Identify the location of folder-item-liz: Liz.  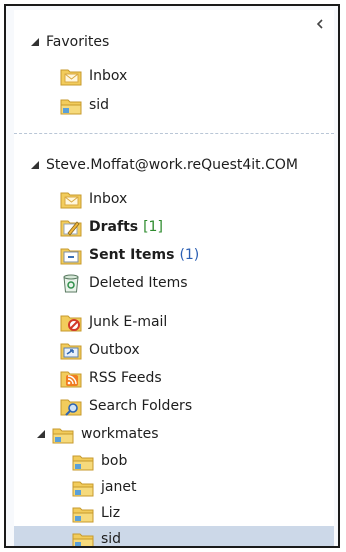
(203, 513).